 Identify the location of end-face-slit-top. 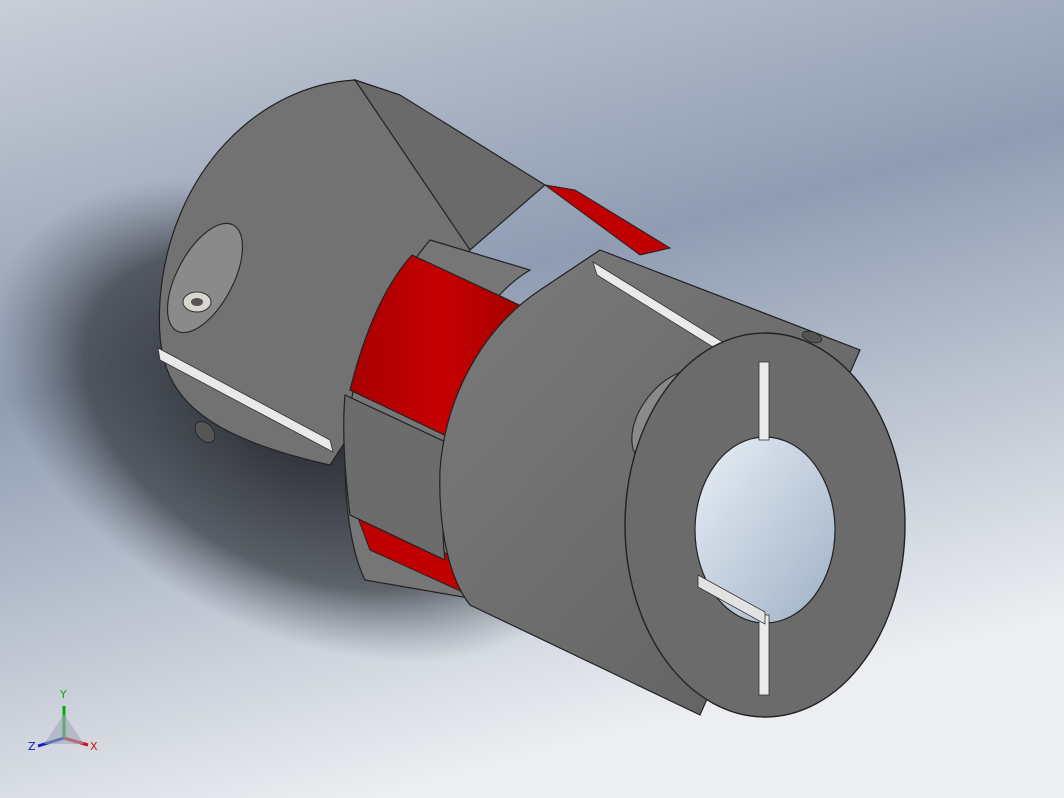
(764, 401).